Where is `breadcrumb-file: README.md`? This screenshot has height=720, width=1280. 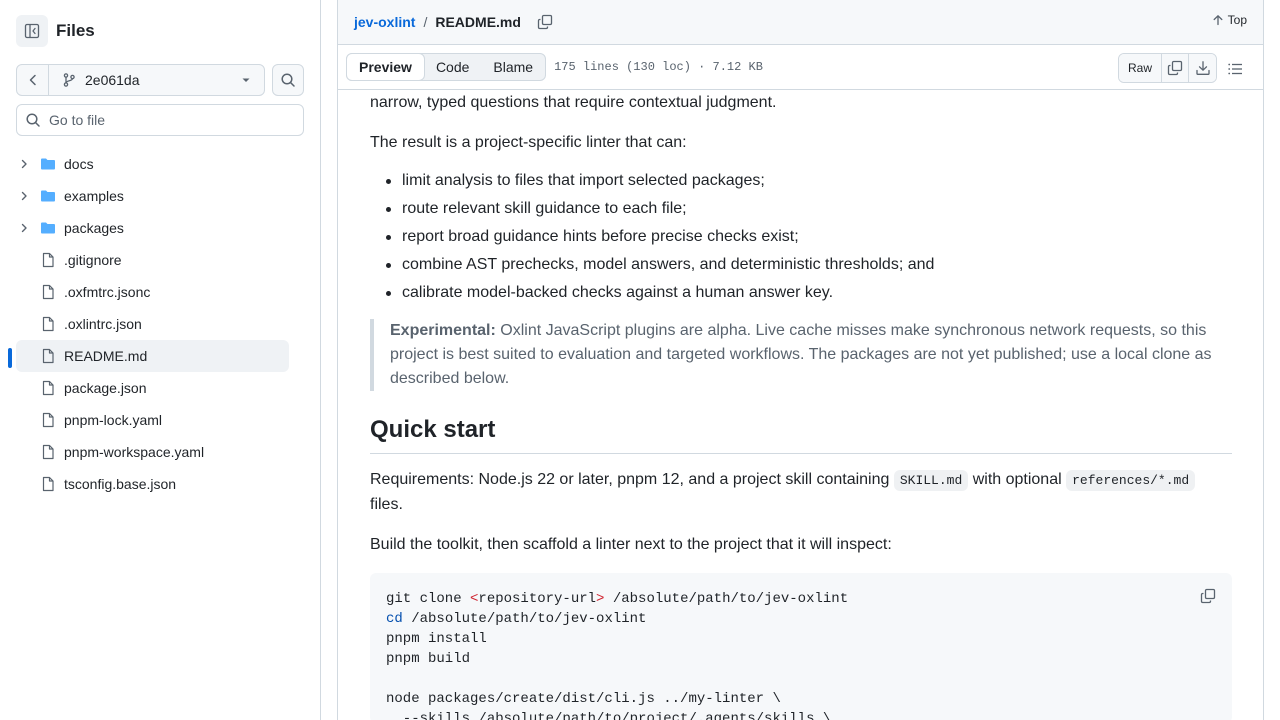
breadcrumb-file: README.md is located at coordinates (478, 22).